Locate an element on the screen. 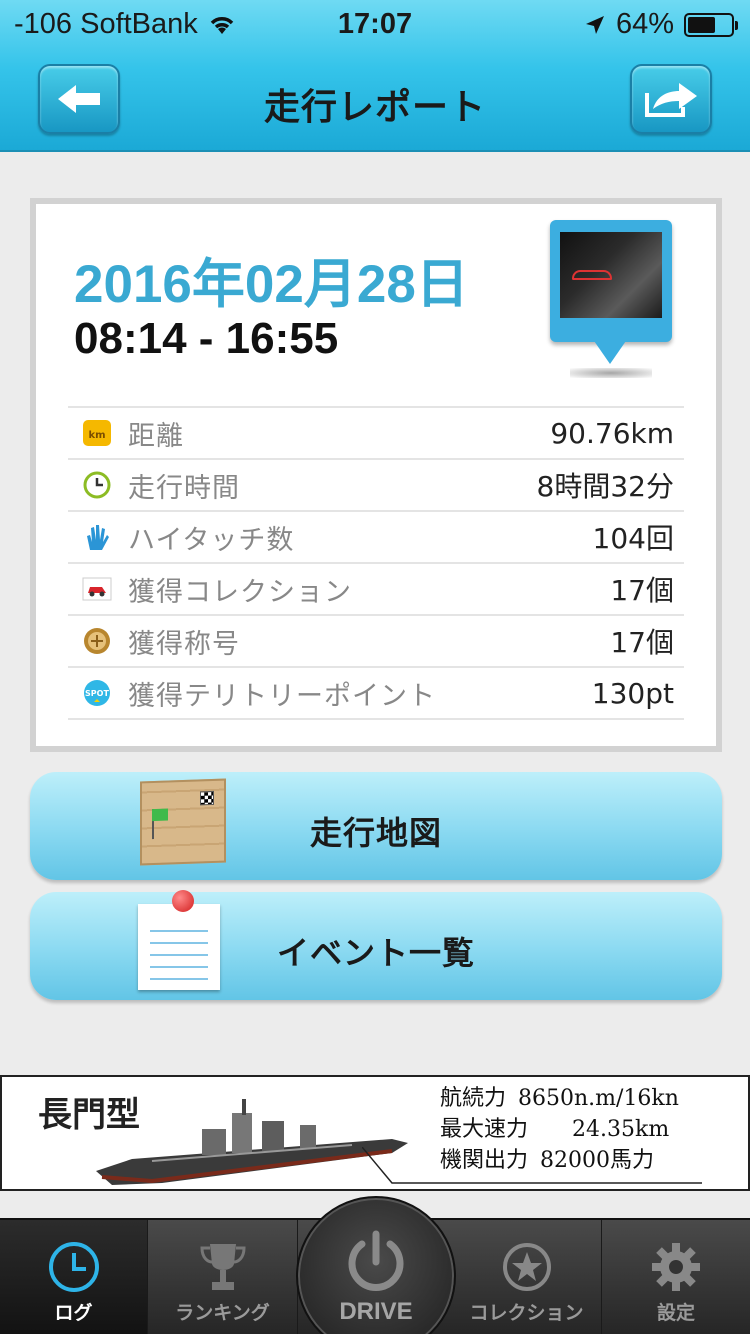  ad-spec-value: 24.35km is located at coordinates (621, 1129).